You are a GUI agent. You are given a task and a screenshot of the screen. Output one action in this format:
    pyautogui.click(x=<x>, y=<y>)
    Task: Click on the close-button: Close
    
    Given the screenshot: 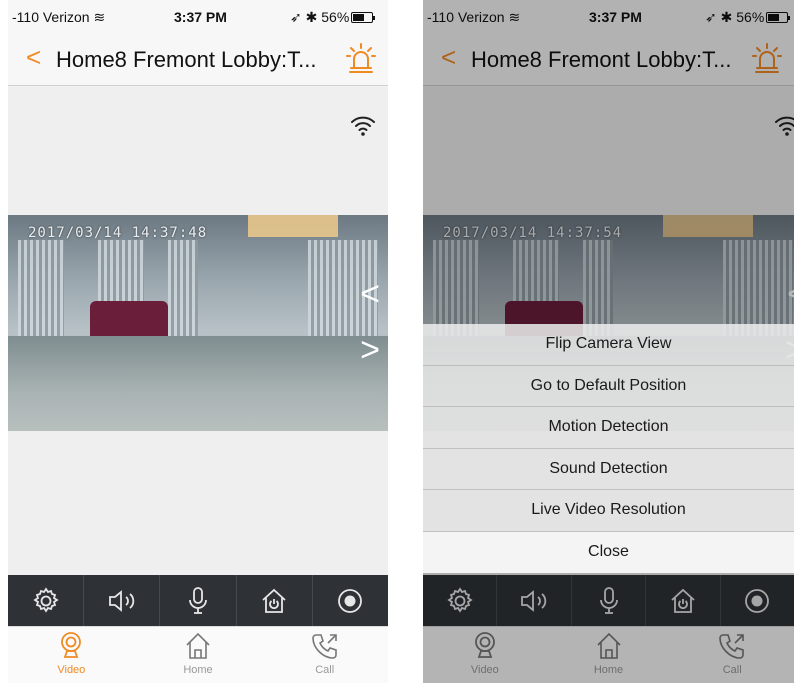 What is the action you would take?
    pyautogui.click(x=608, y=552)
    